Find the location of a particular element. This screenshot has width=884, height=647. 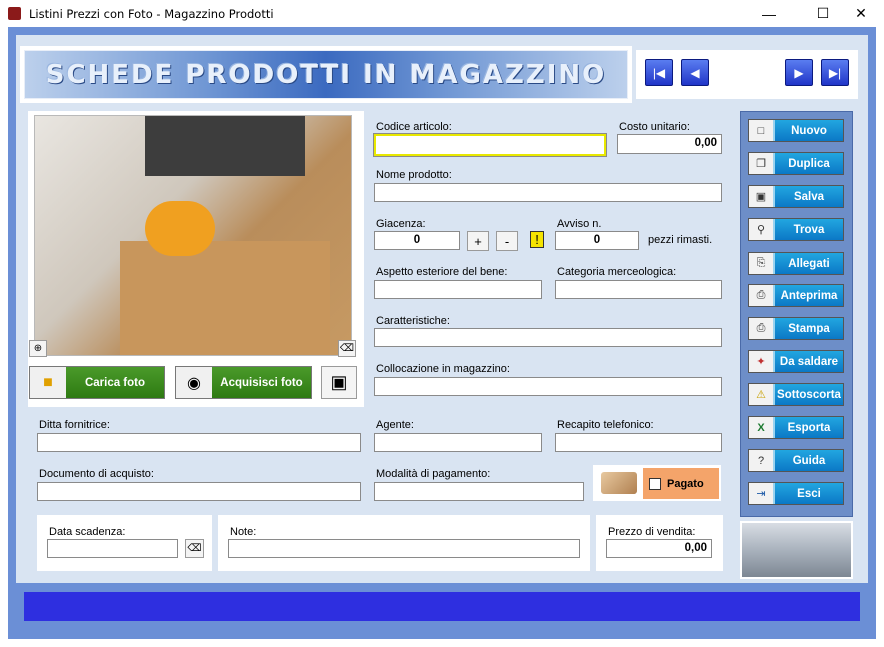

printer-icon: ⎙ is located at coordinates (761, 328).